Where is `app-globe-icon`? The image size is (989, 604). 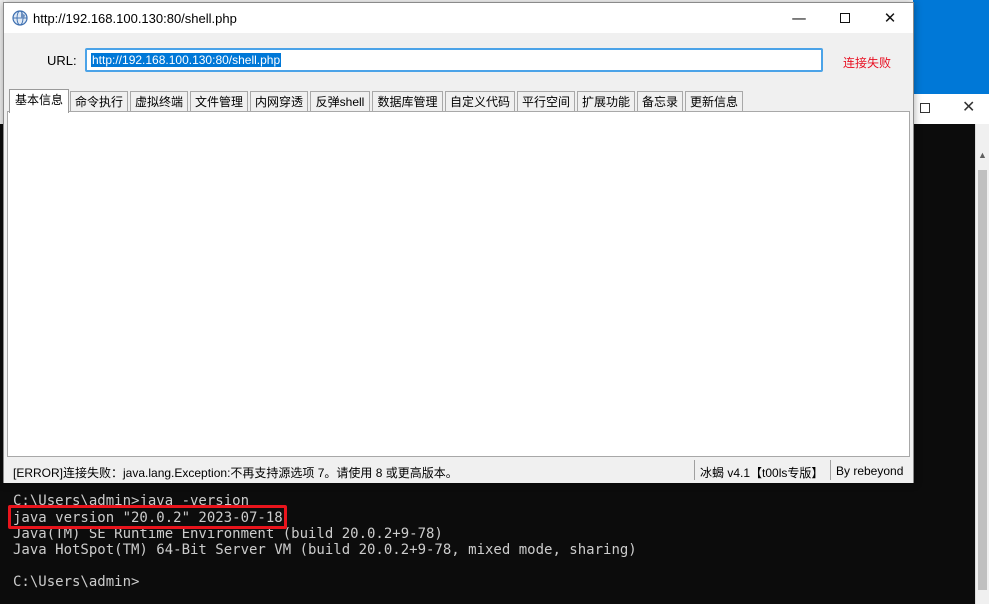
app-globe-icon is located at coordinates (20, 18).